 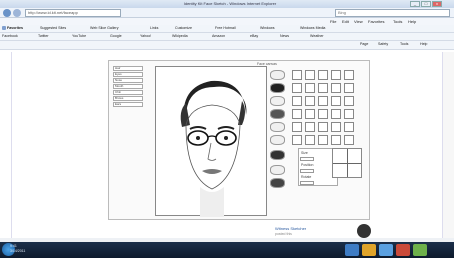 What do you see at coordinates (376, 21) in the screenshot?
I see `menu-favorites: Favorites` at bounding box center [376, 21].